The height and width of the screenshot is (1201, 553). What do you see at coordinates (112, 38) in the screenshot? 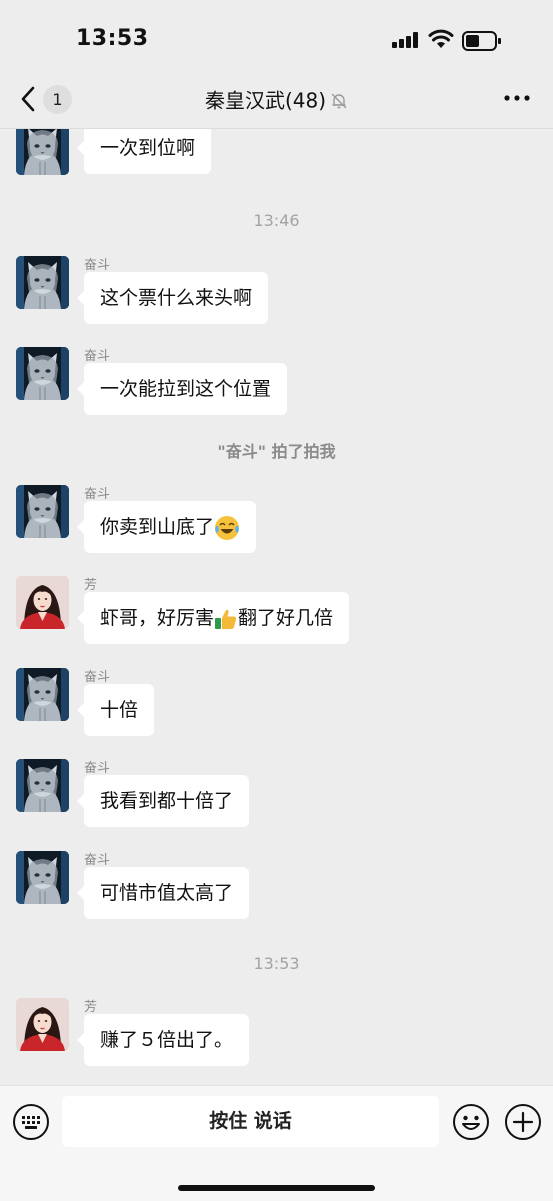
I see `status-time: 13:53` at bounding box center [112, 38].